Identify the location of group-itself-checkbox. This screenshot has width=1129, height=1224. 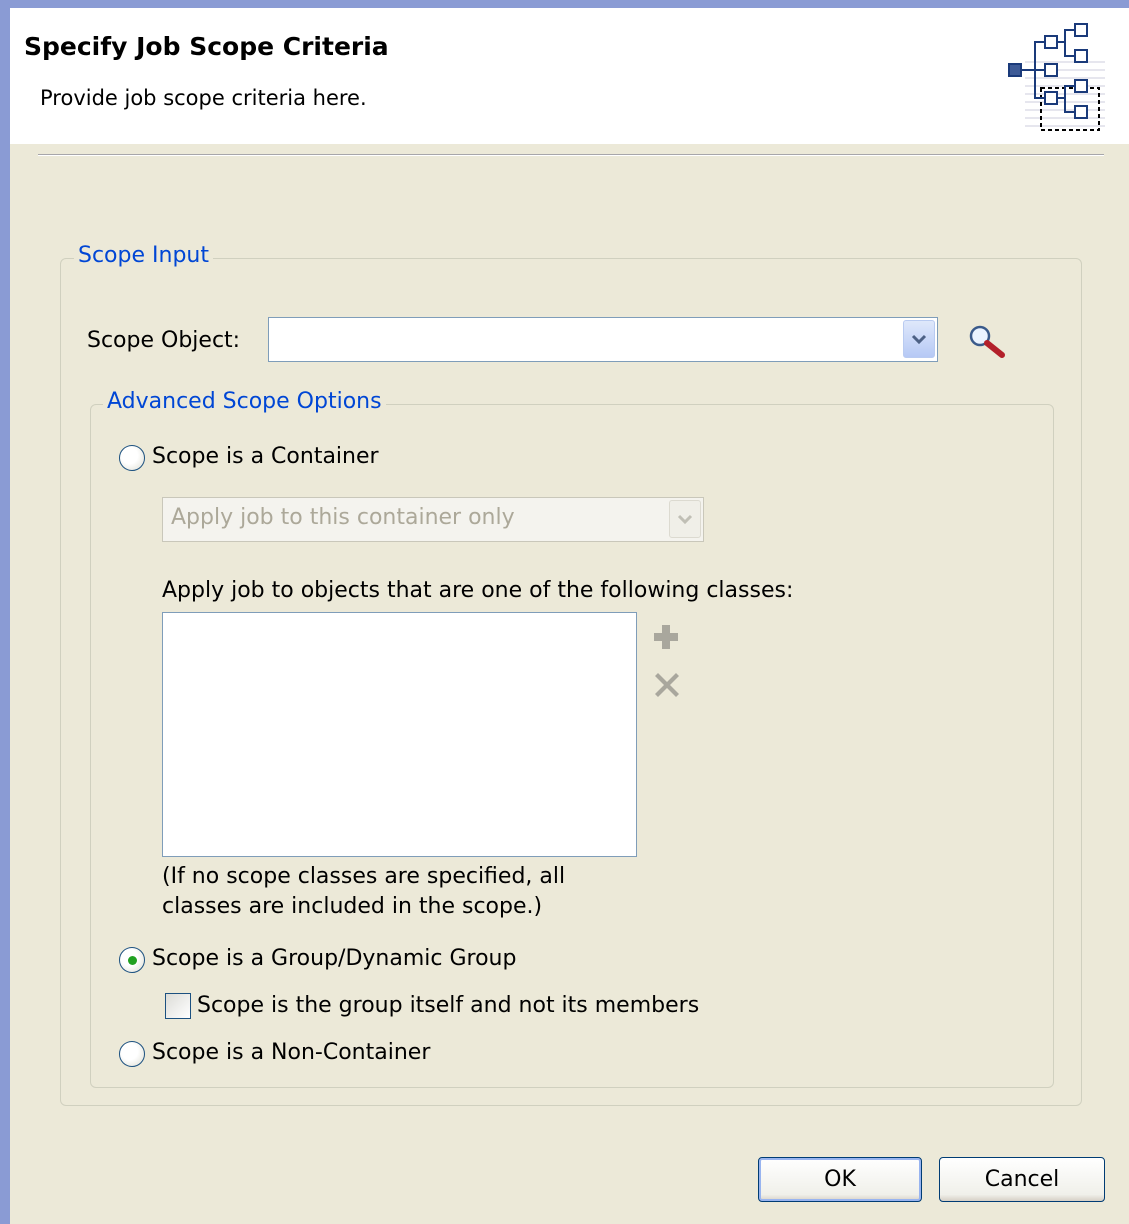
(178, 1006).